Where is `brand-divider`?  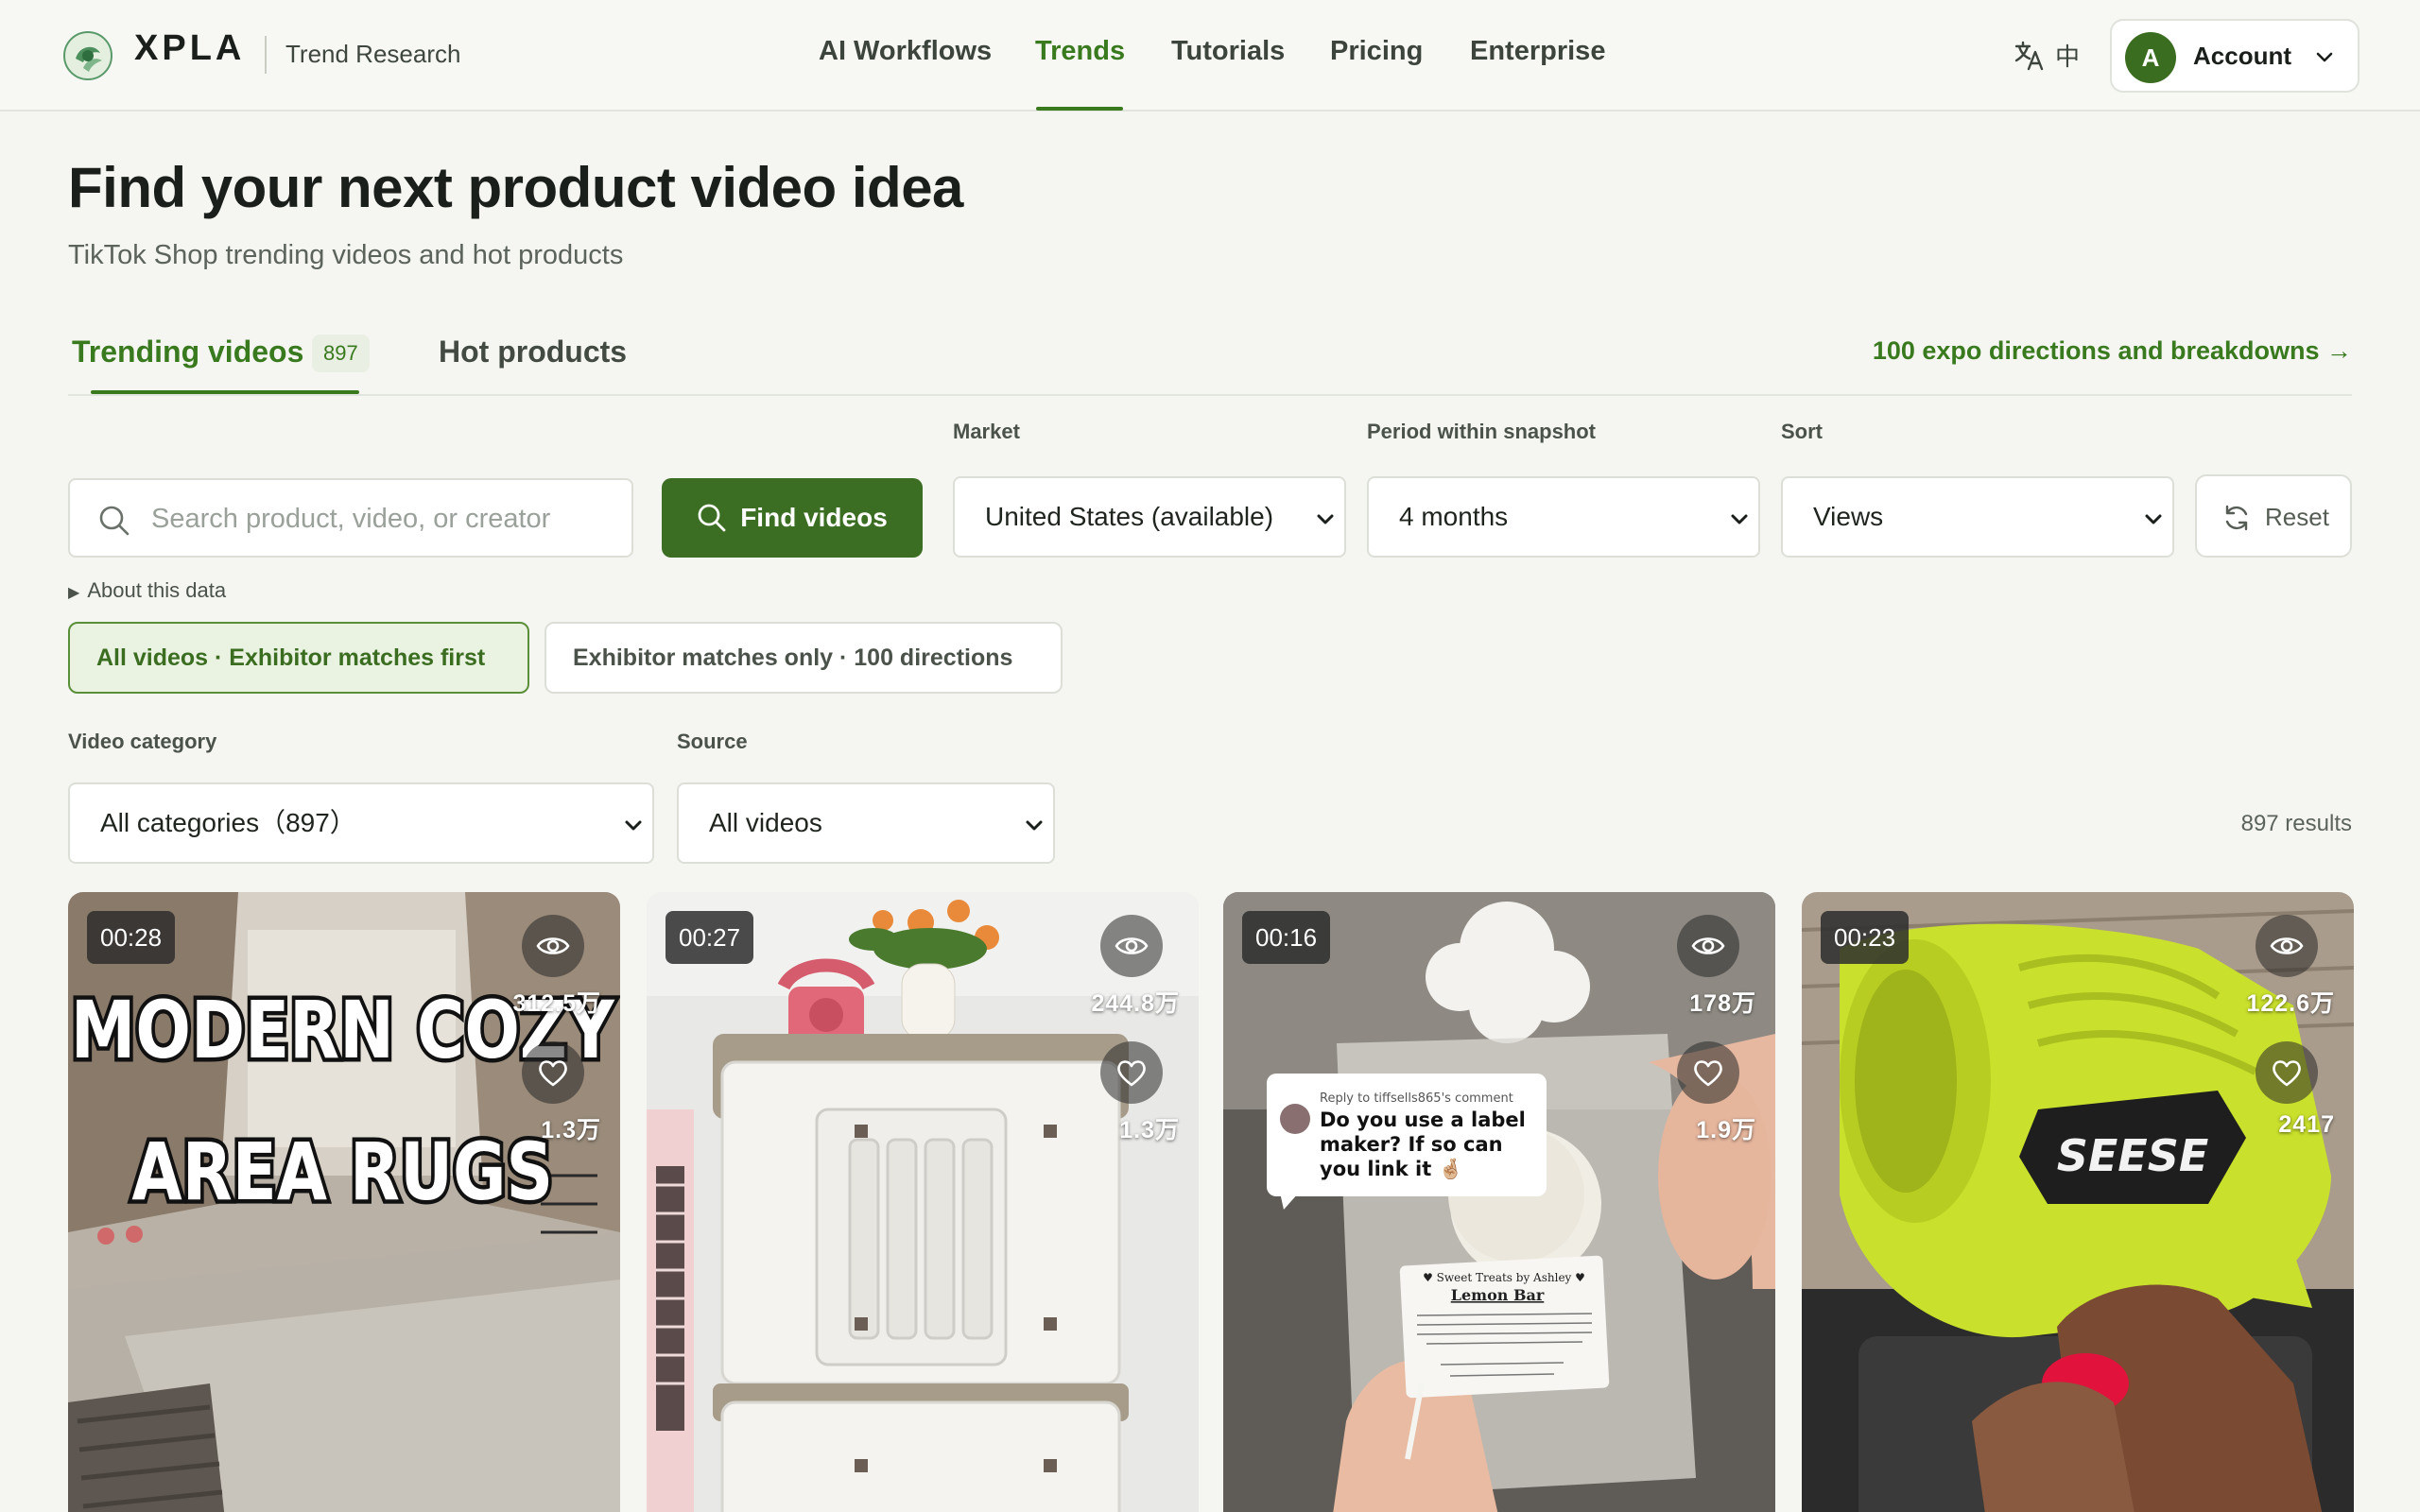
brand-divider is located at coordinates (266, 55).